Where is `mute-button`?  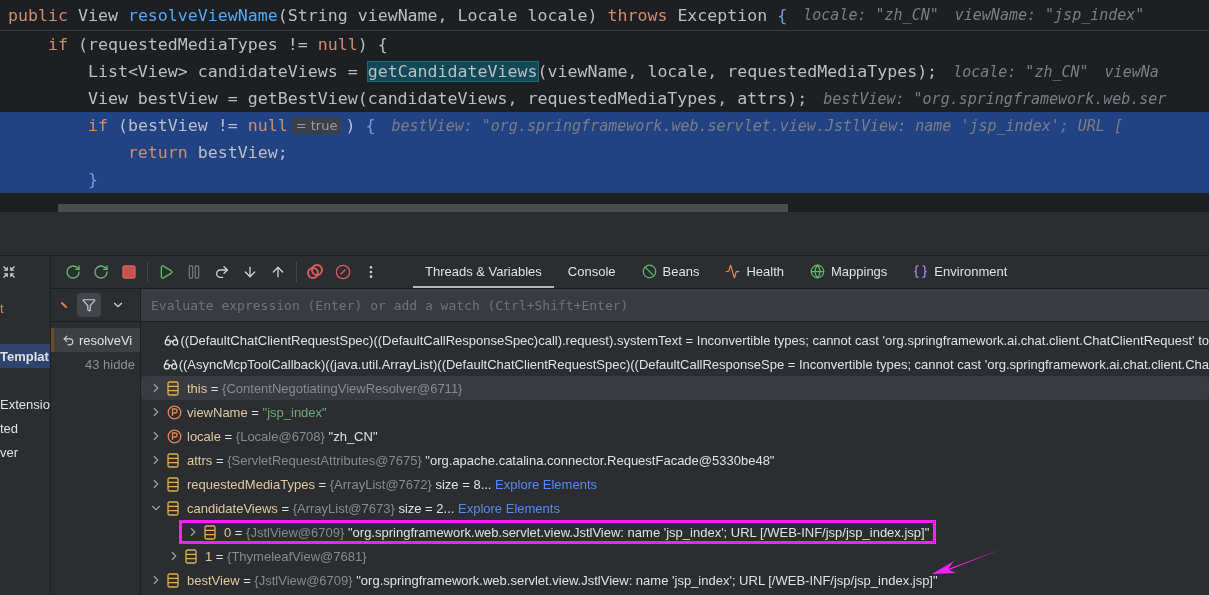
mute-button is located at coordinates (343, 272).